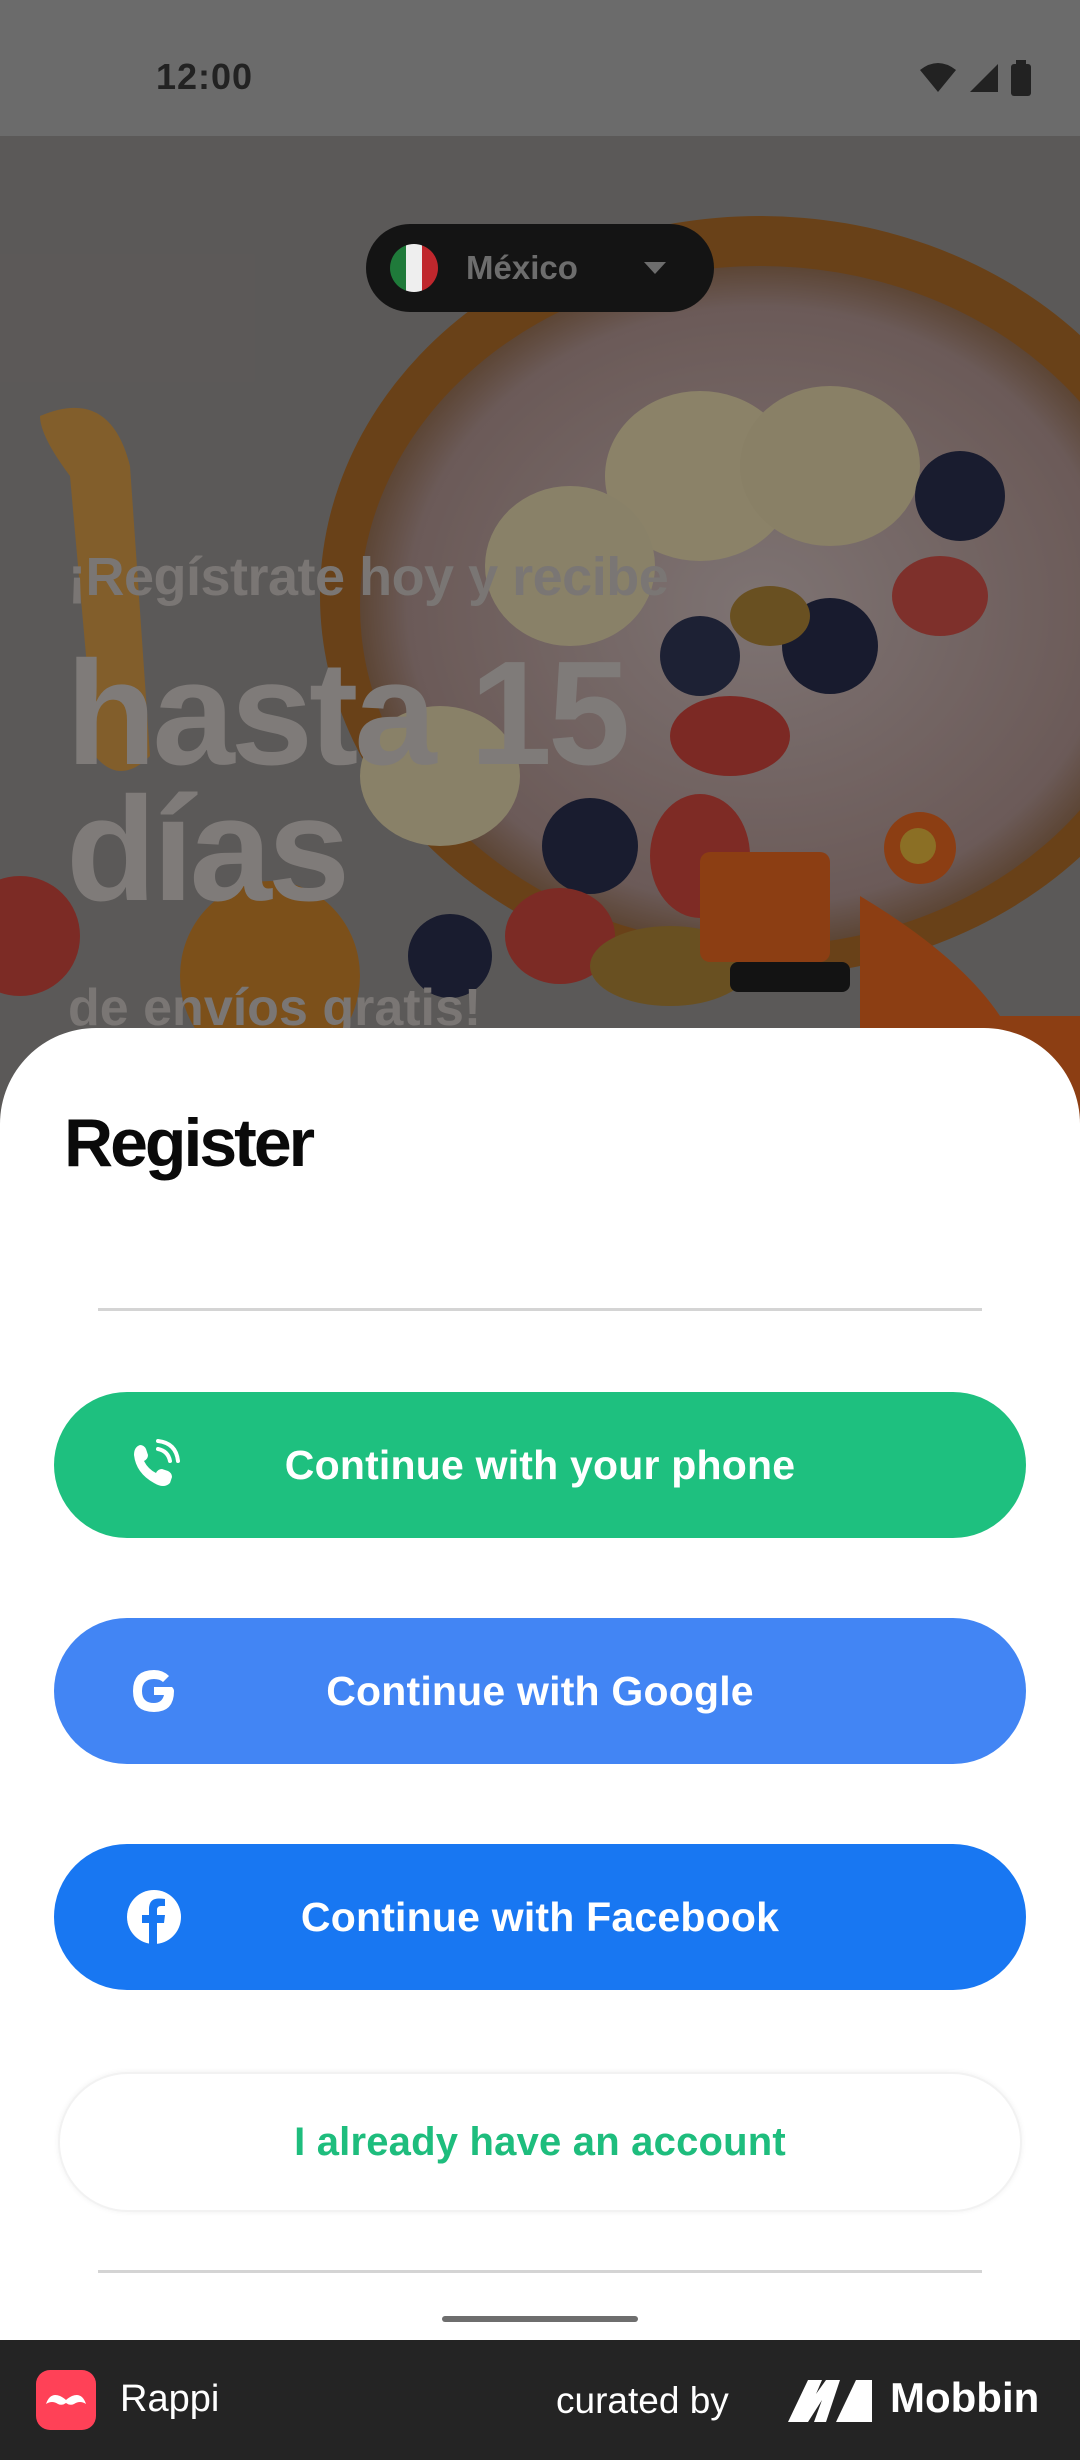 This screenshot has width=1080, height=2460. Describe the element at coordinates (984, 78) in the screenshot. I see `signal-icon` at that location.